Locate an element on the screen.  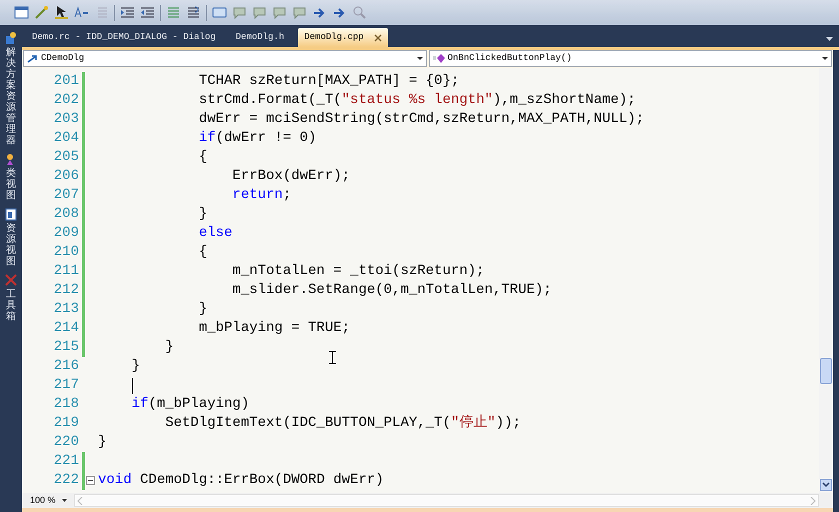
scroll-thumb is located at coordinates (826, 371).